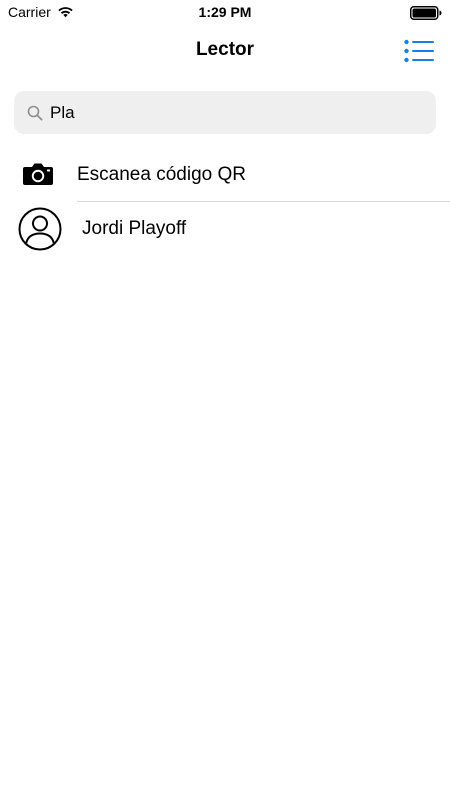 This screenshot has height=800, width=450. What do you see at coordinates (426, 13) in the screenshot?
I see `battery-icon` at bounding box center [426, 13].